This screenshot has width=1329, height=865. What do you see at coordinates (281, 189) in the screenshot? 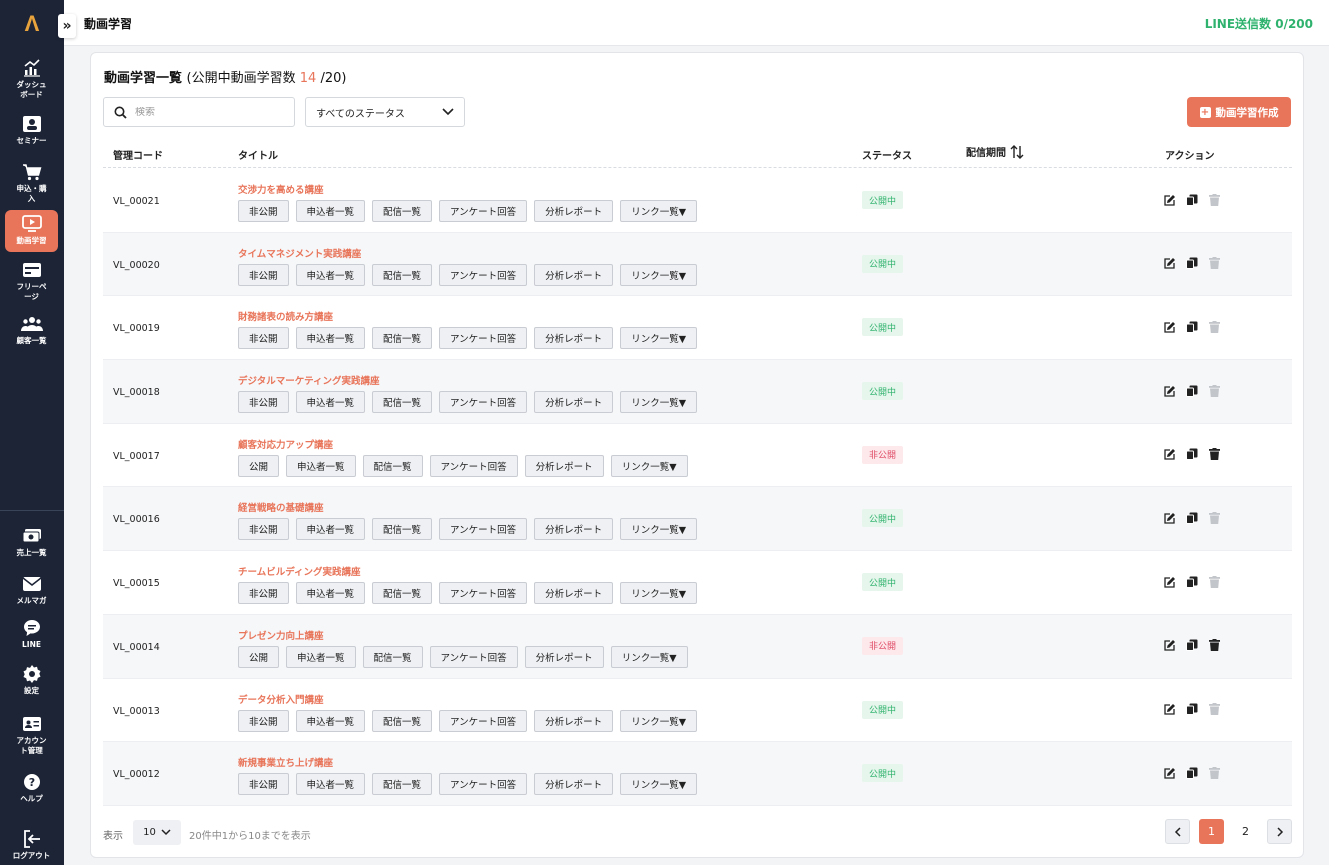
I see `video-title-link: 交渉力を高める講座` at bounding box center [281, 189].